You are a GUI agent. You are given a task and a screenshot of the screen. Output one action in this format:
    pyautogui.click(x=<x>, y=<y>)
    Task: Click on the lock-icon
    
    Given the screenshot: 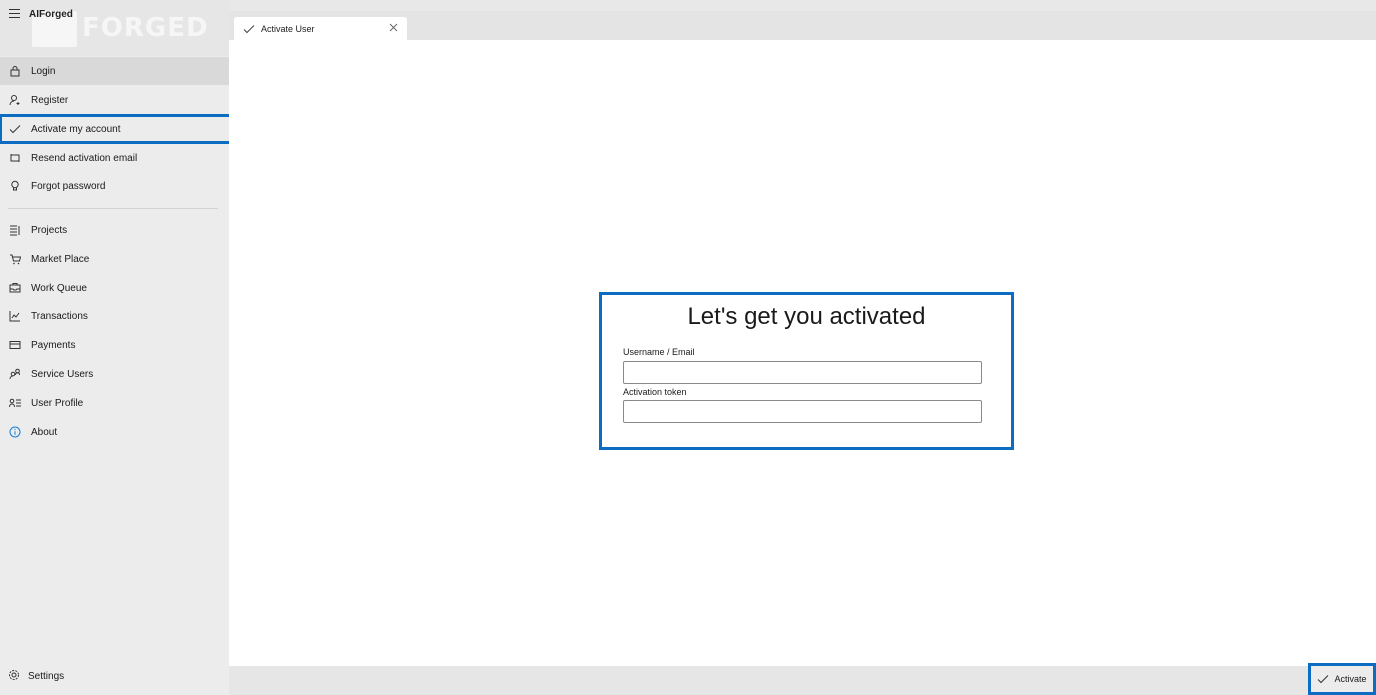 What is the action you would take?
    pyautogui.click(x=15, y=71)
    